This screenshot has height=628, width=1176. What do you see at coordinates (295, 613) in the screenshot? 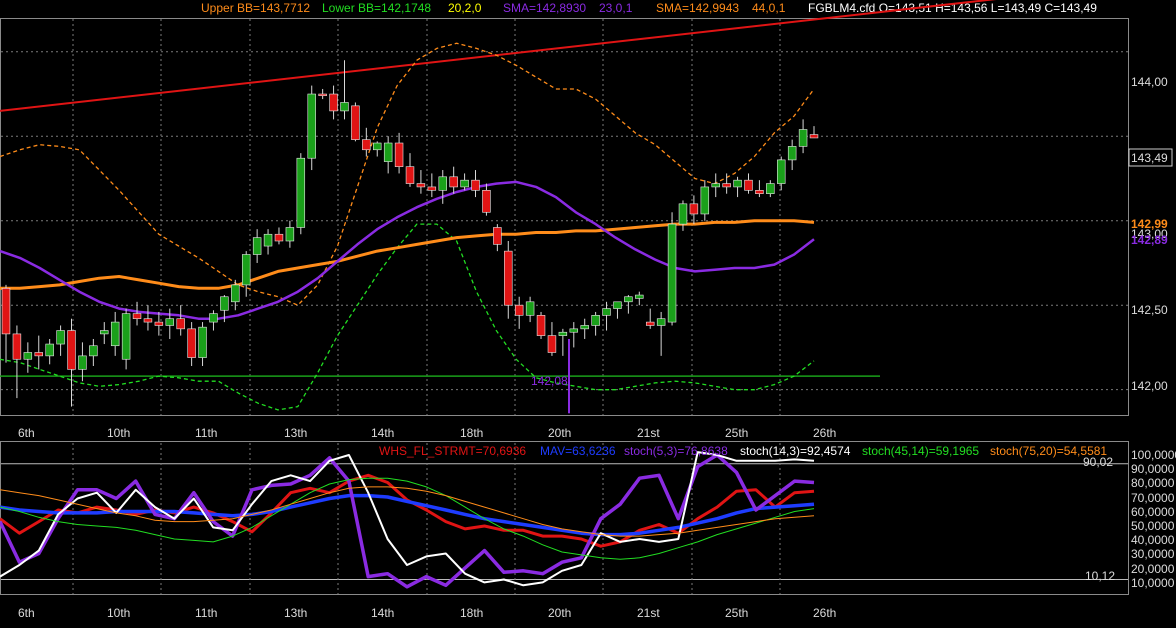
I see `x-tick-bottom-13th: 13th` at bounding box center [295, 613].